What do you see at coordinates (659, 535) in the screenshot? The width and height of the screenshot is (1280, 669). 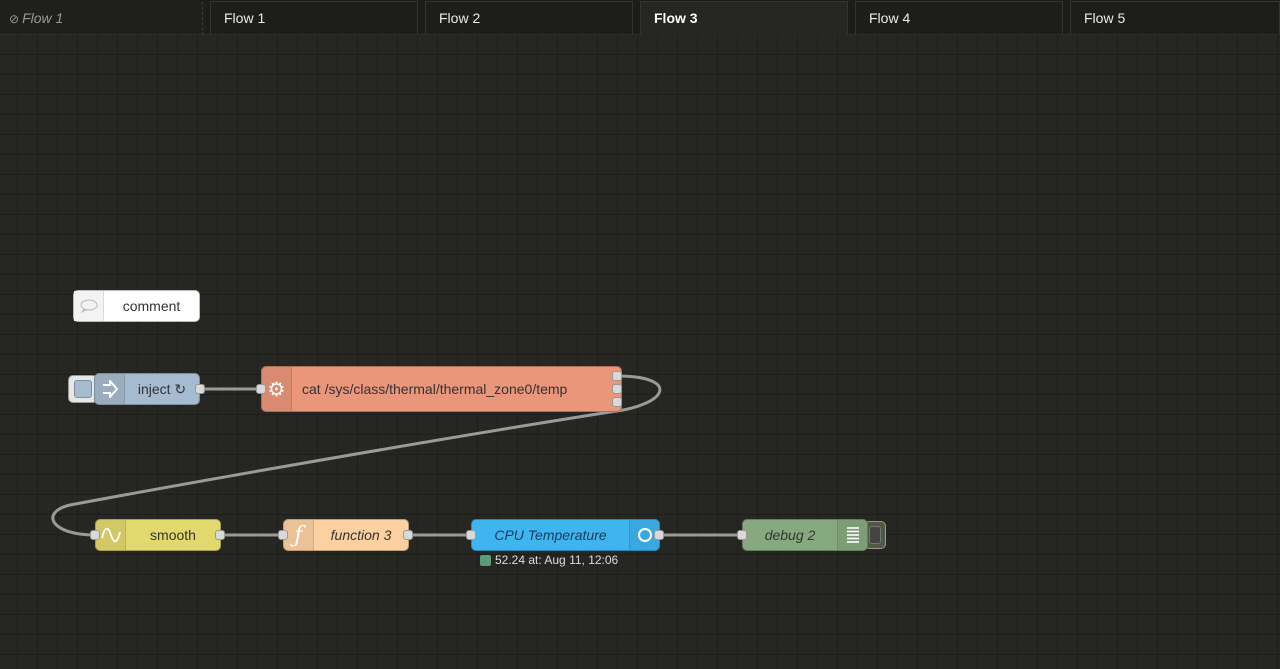 I see `gauge-output-port` at bounding box center [659, 535].